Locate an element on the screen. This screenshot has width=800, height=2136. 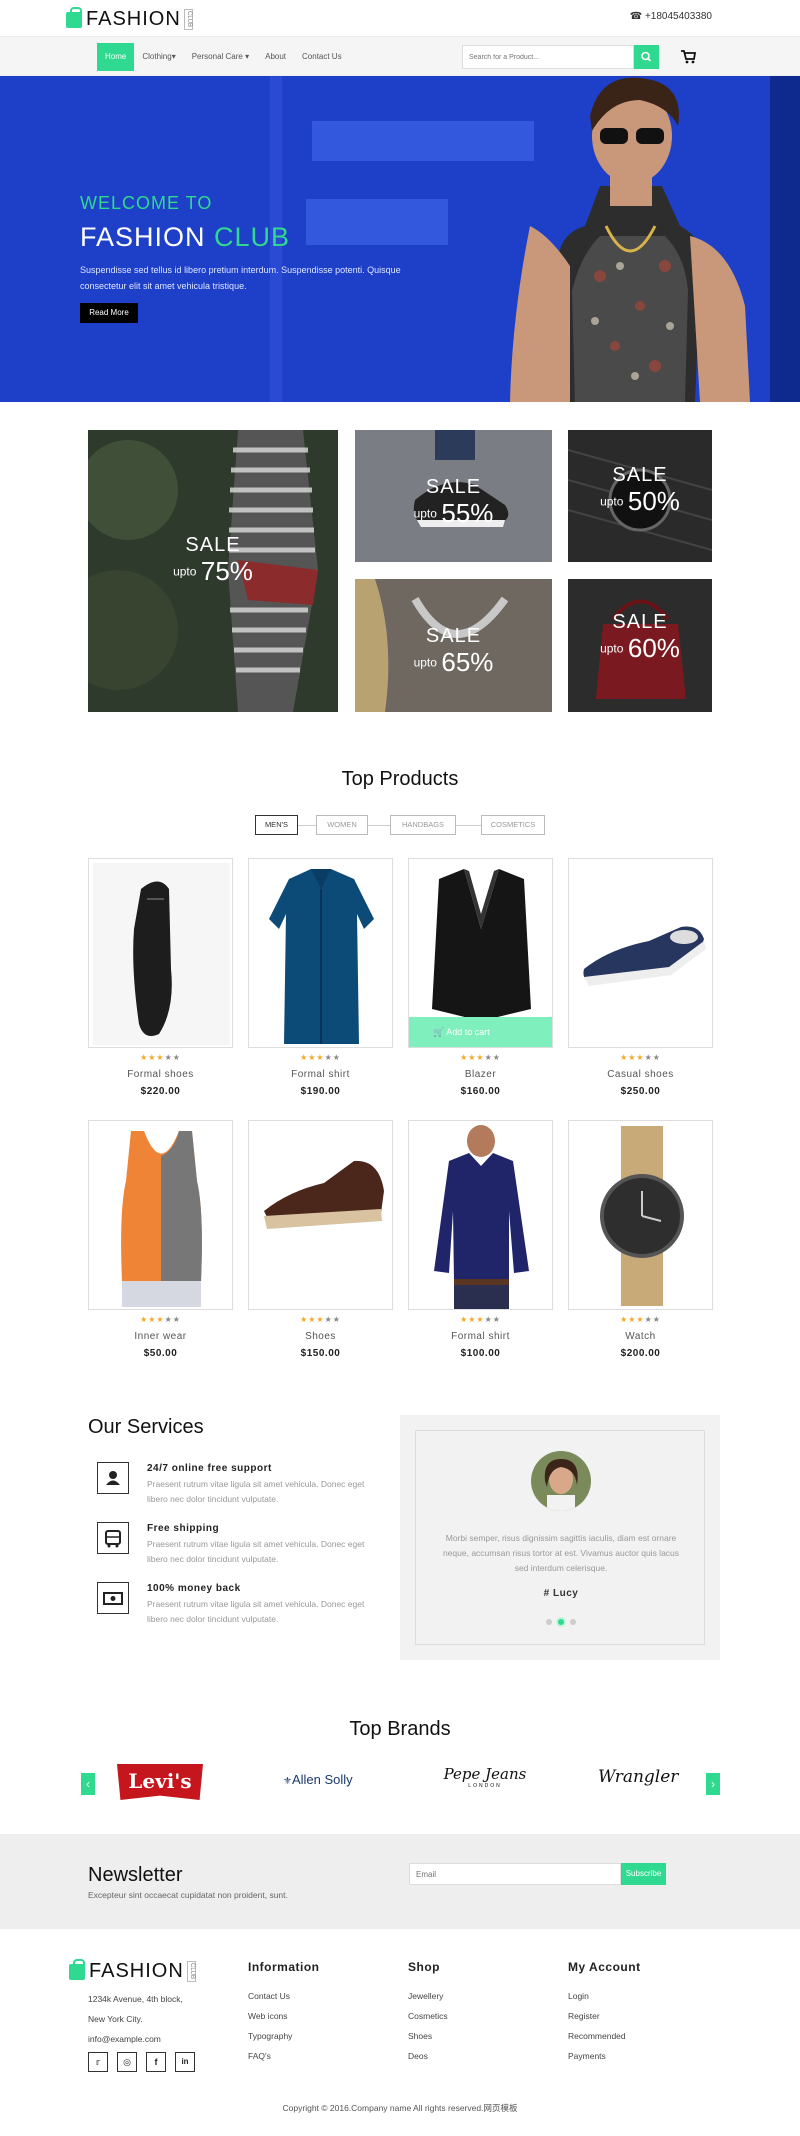
nav-item-about: About is located at coordinates (275, 57).